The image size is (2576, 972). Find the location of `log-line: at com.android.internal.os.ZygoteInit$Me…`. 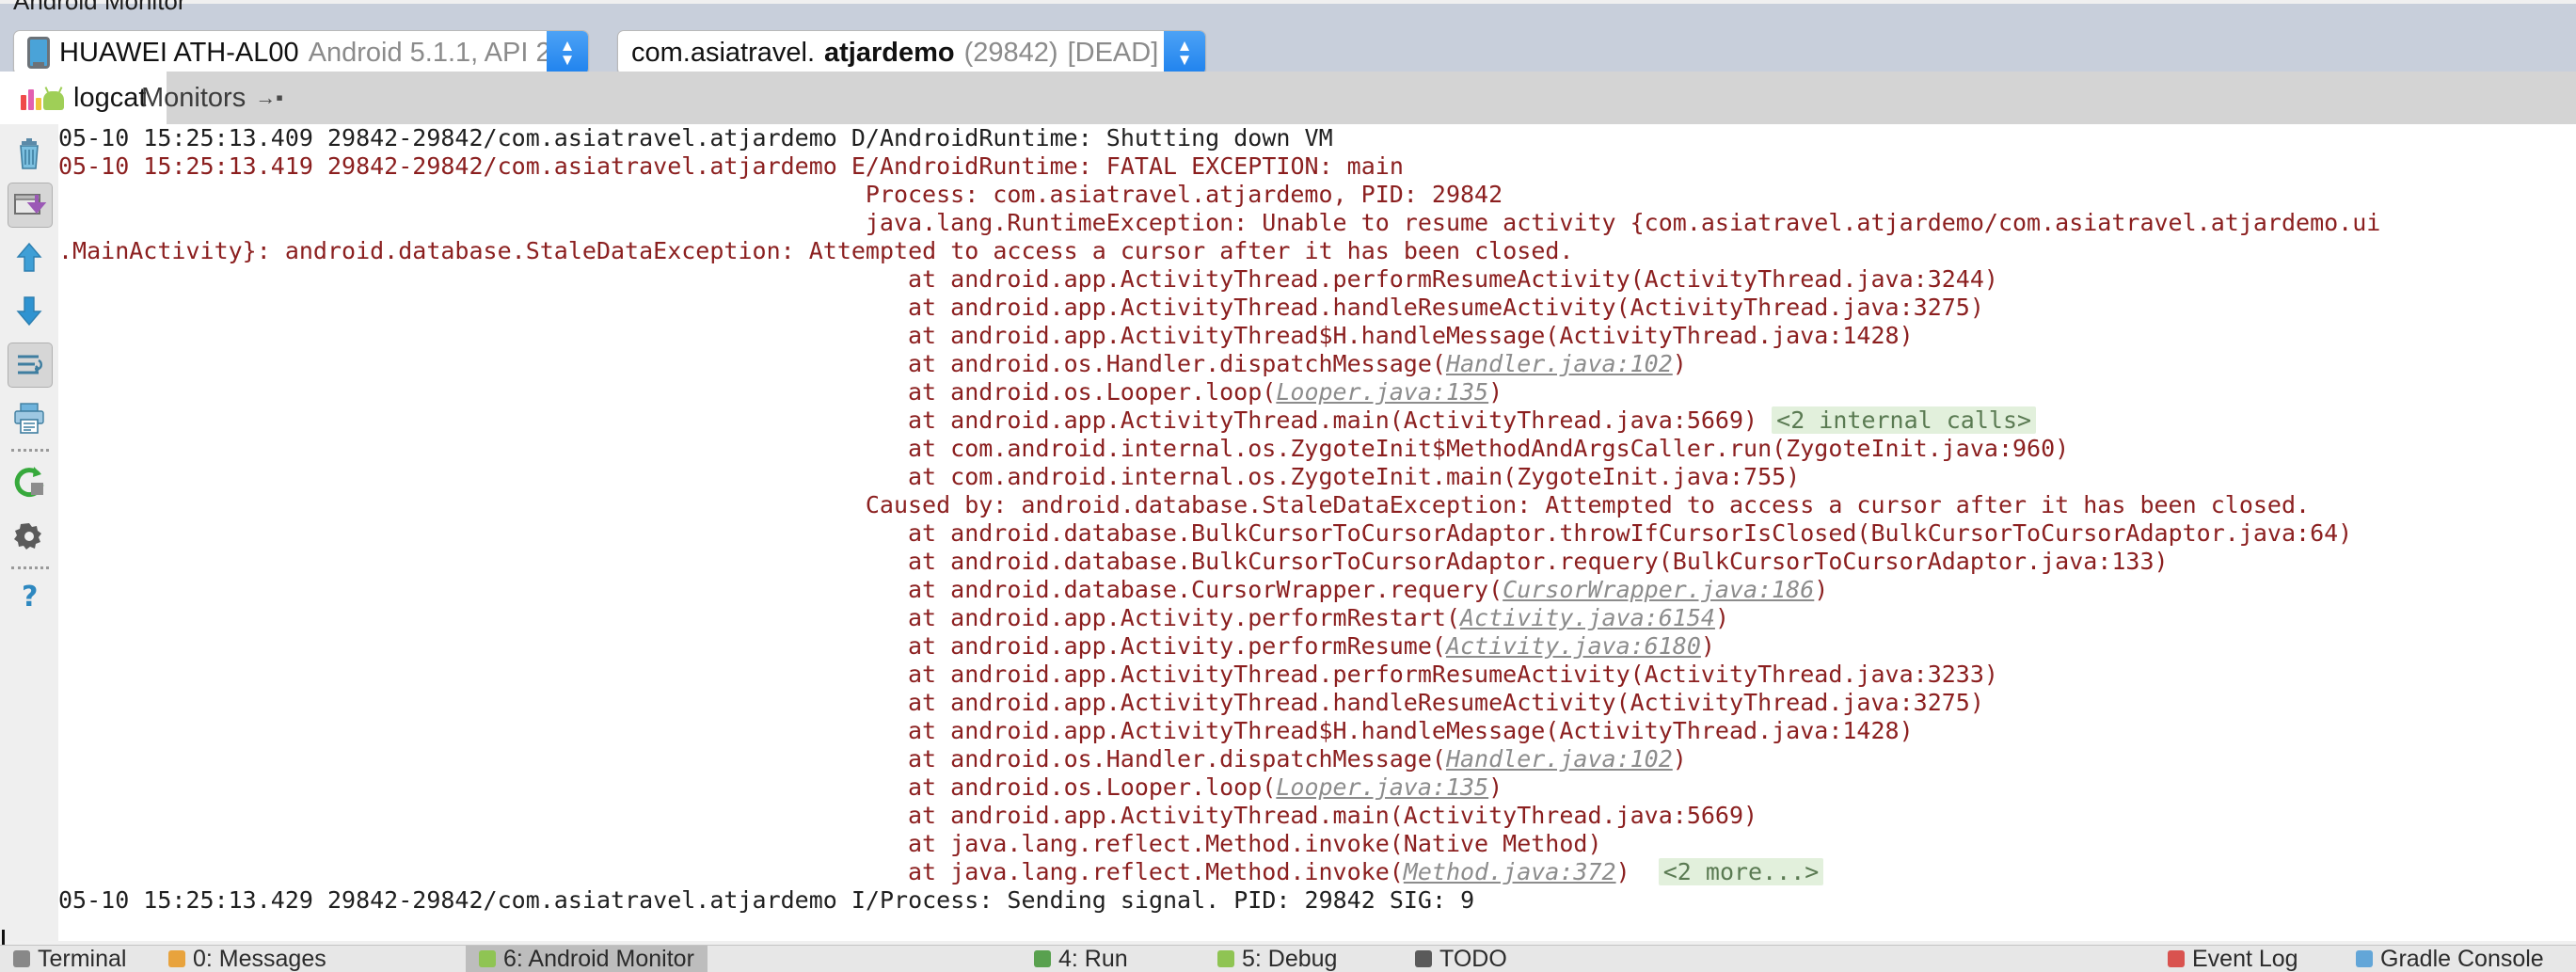

log-line: at com.android.internal.os.ZygoteInit$Me… is located at coordinates (1317, 449).